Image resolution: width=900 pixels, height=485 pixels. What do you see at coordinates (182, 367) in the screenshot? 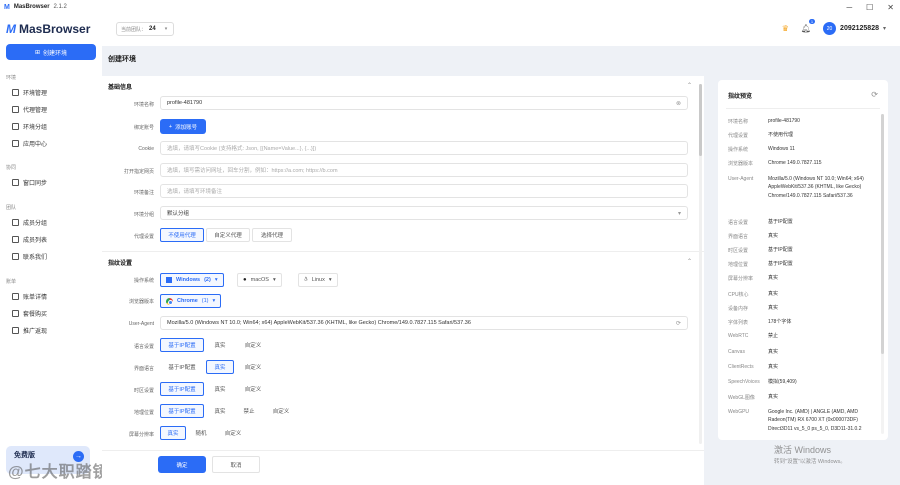
I see `ui-lang-option-ip: 基于IP配置` at bounding box center [182, 367].